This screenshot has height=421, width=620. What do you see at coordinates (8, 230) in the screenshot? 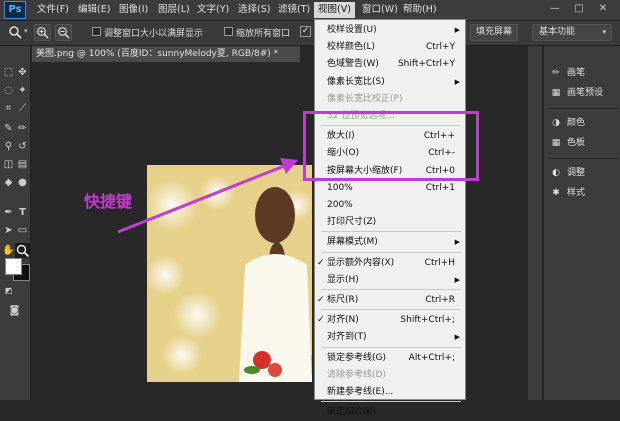
I see `path-selection-tool-icon: ➤` at bounding box center [8, 230].